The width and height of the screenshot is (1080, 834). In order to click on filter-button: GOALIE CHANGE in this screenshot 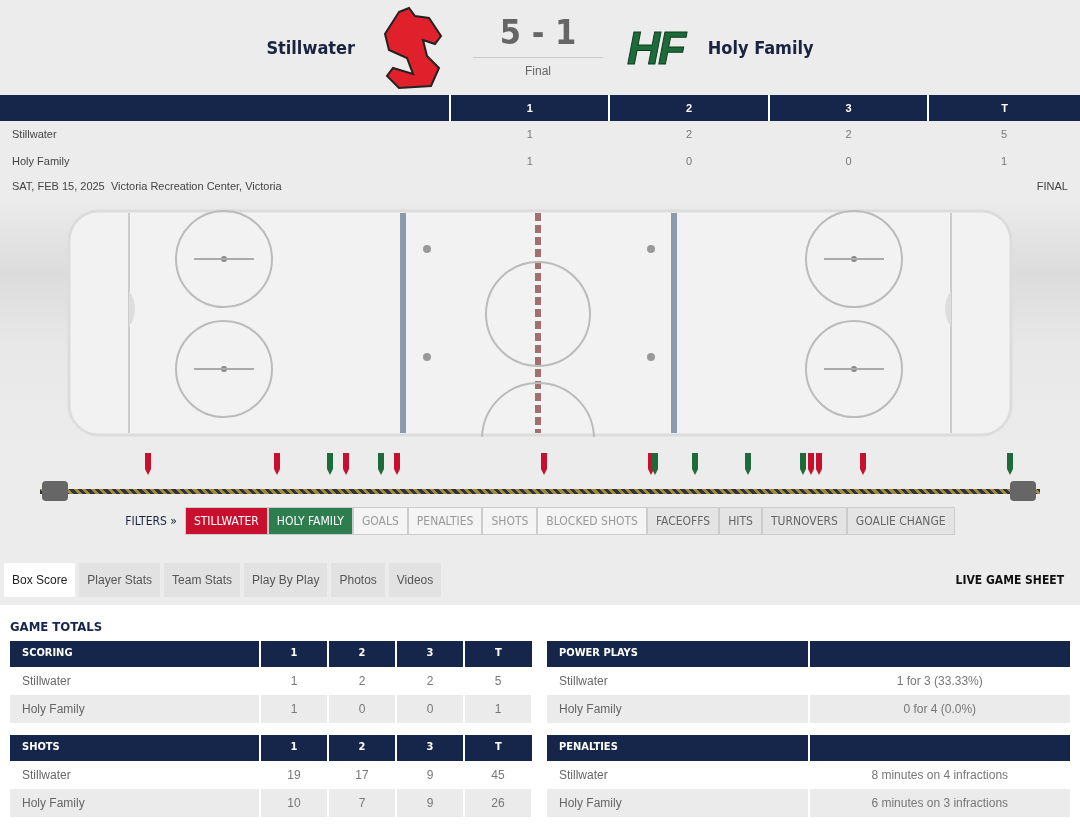, I will do `click(900, 521)`.